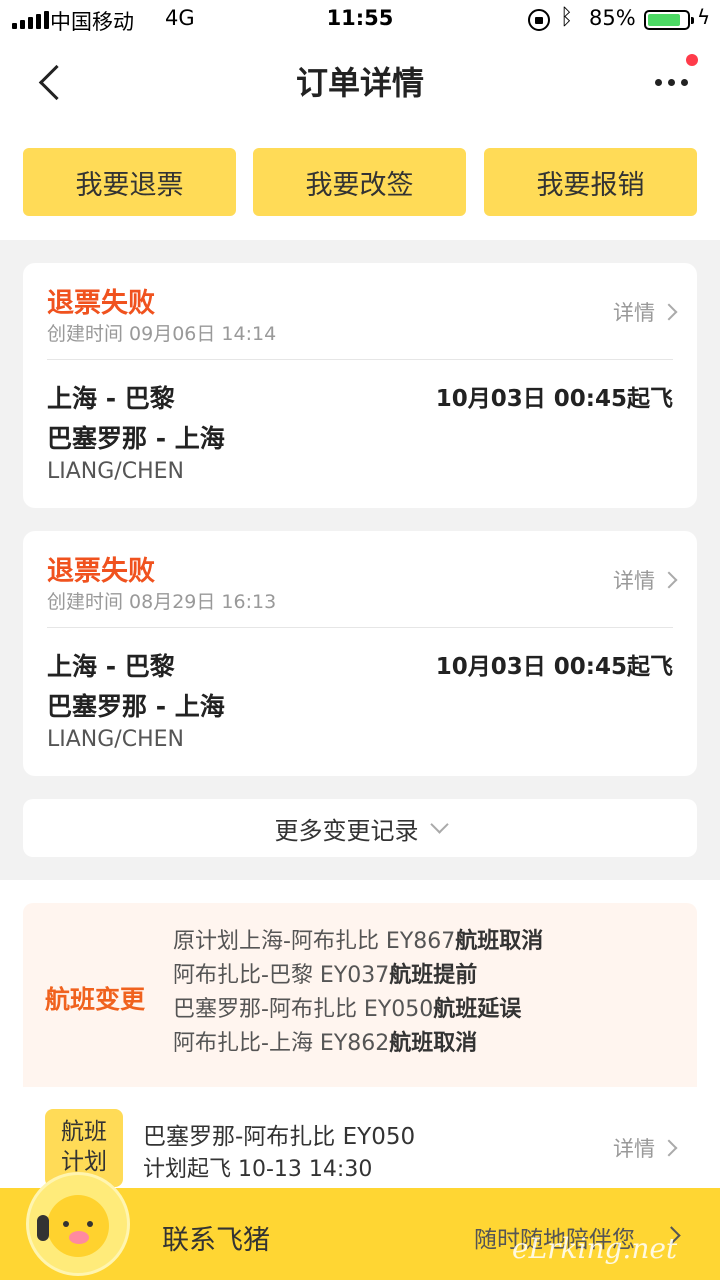 This screenshot has height=1280, width=720. Describe the element at coordinates (590, 182) in the screenshot. I see `reimburse-button: 我要报销` at that location.